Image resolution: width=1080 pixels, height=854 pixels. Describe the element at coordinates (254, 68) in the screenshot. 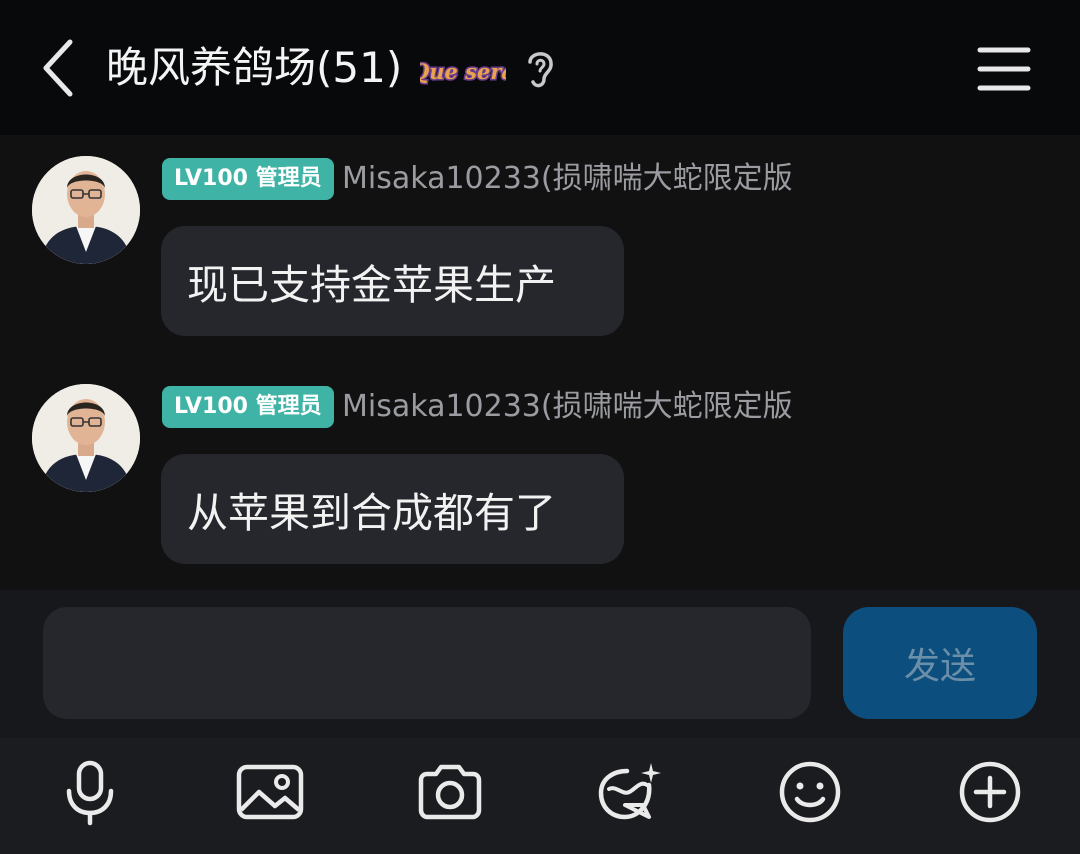

I see `page-title: 晚风养鸽场(51)` at that location.